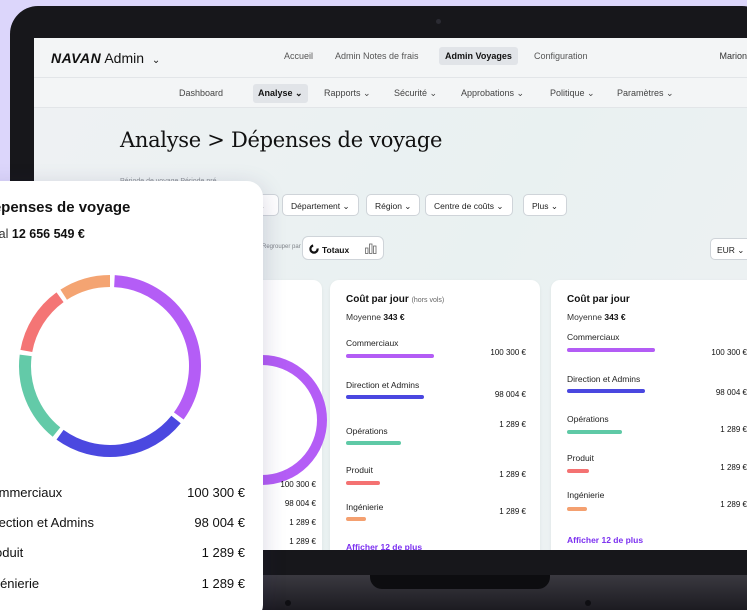  Describe the element at coordinates (110, 366) in the screenshot. I see `donut-chart` at that location.